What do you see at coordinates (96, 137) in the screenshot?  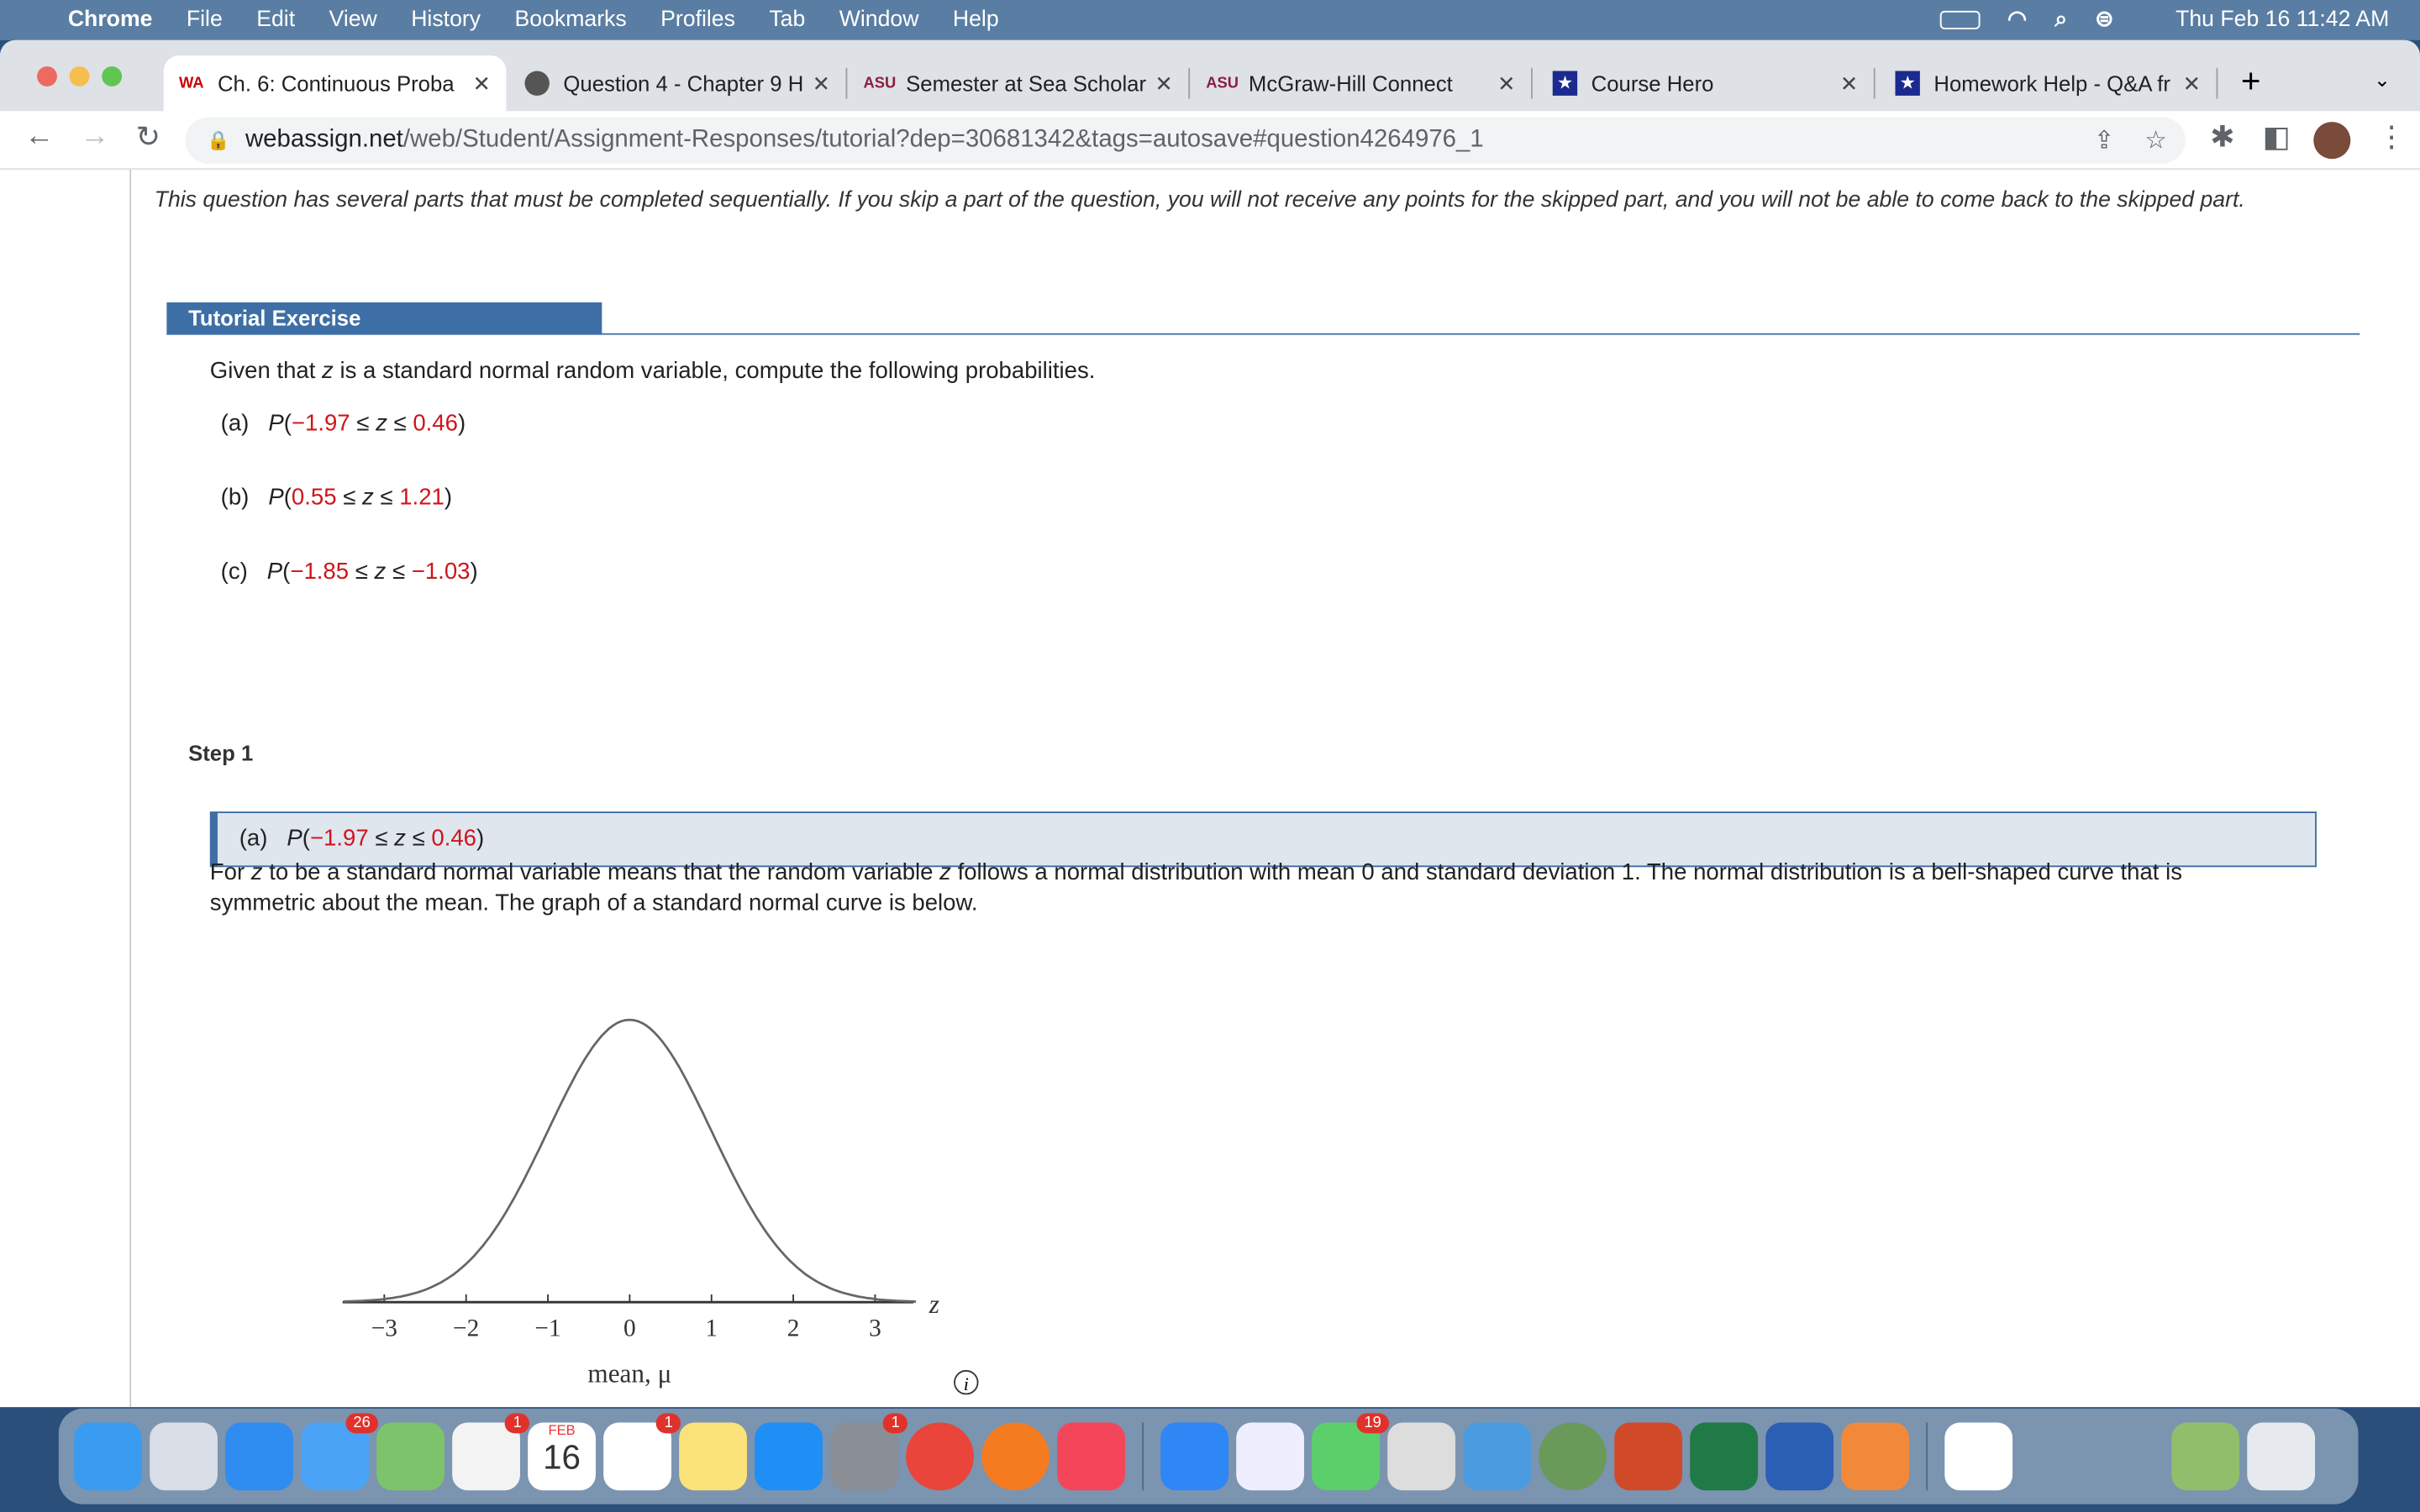 I see `forward-button: →` at bounding box center [96, 137].